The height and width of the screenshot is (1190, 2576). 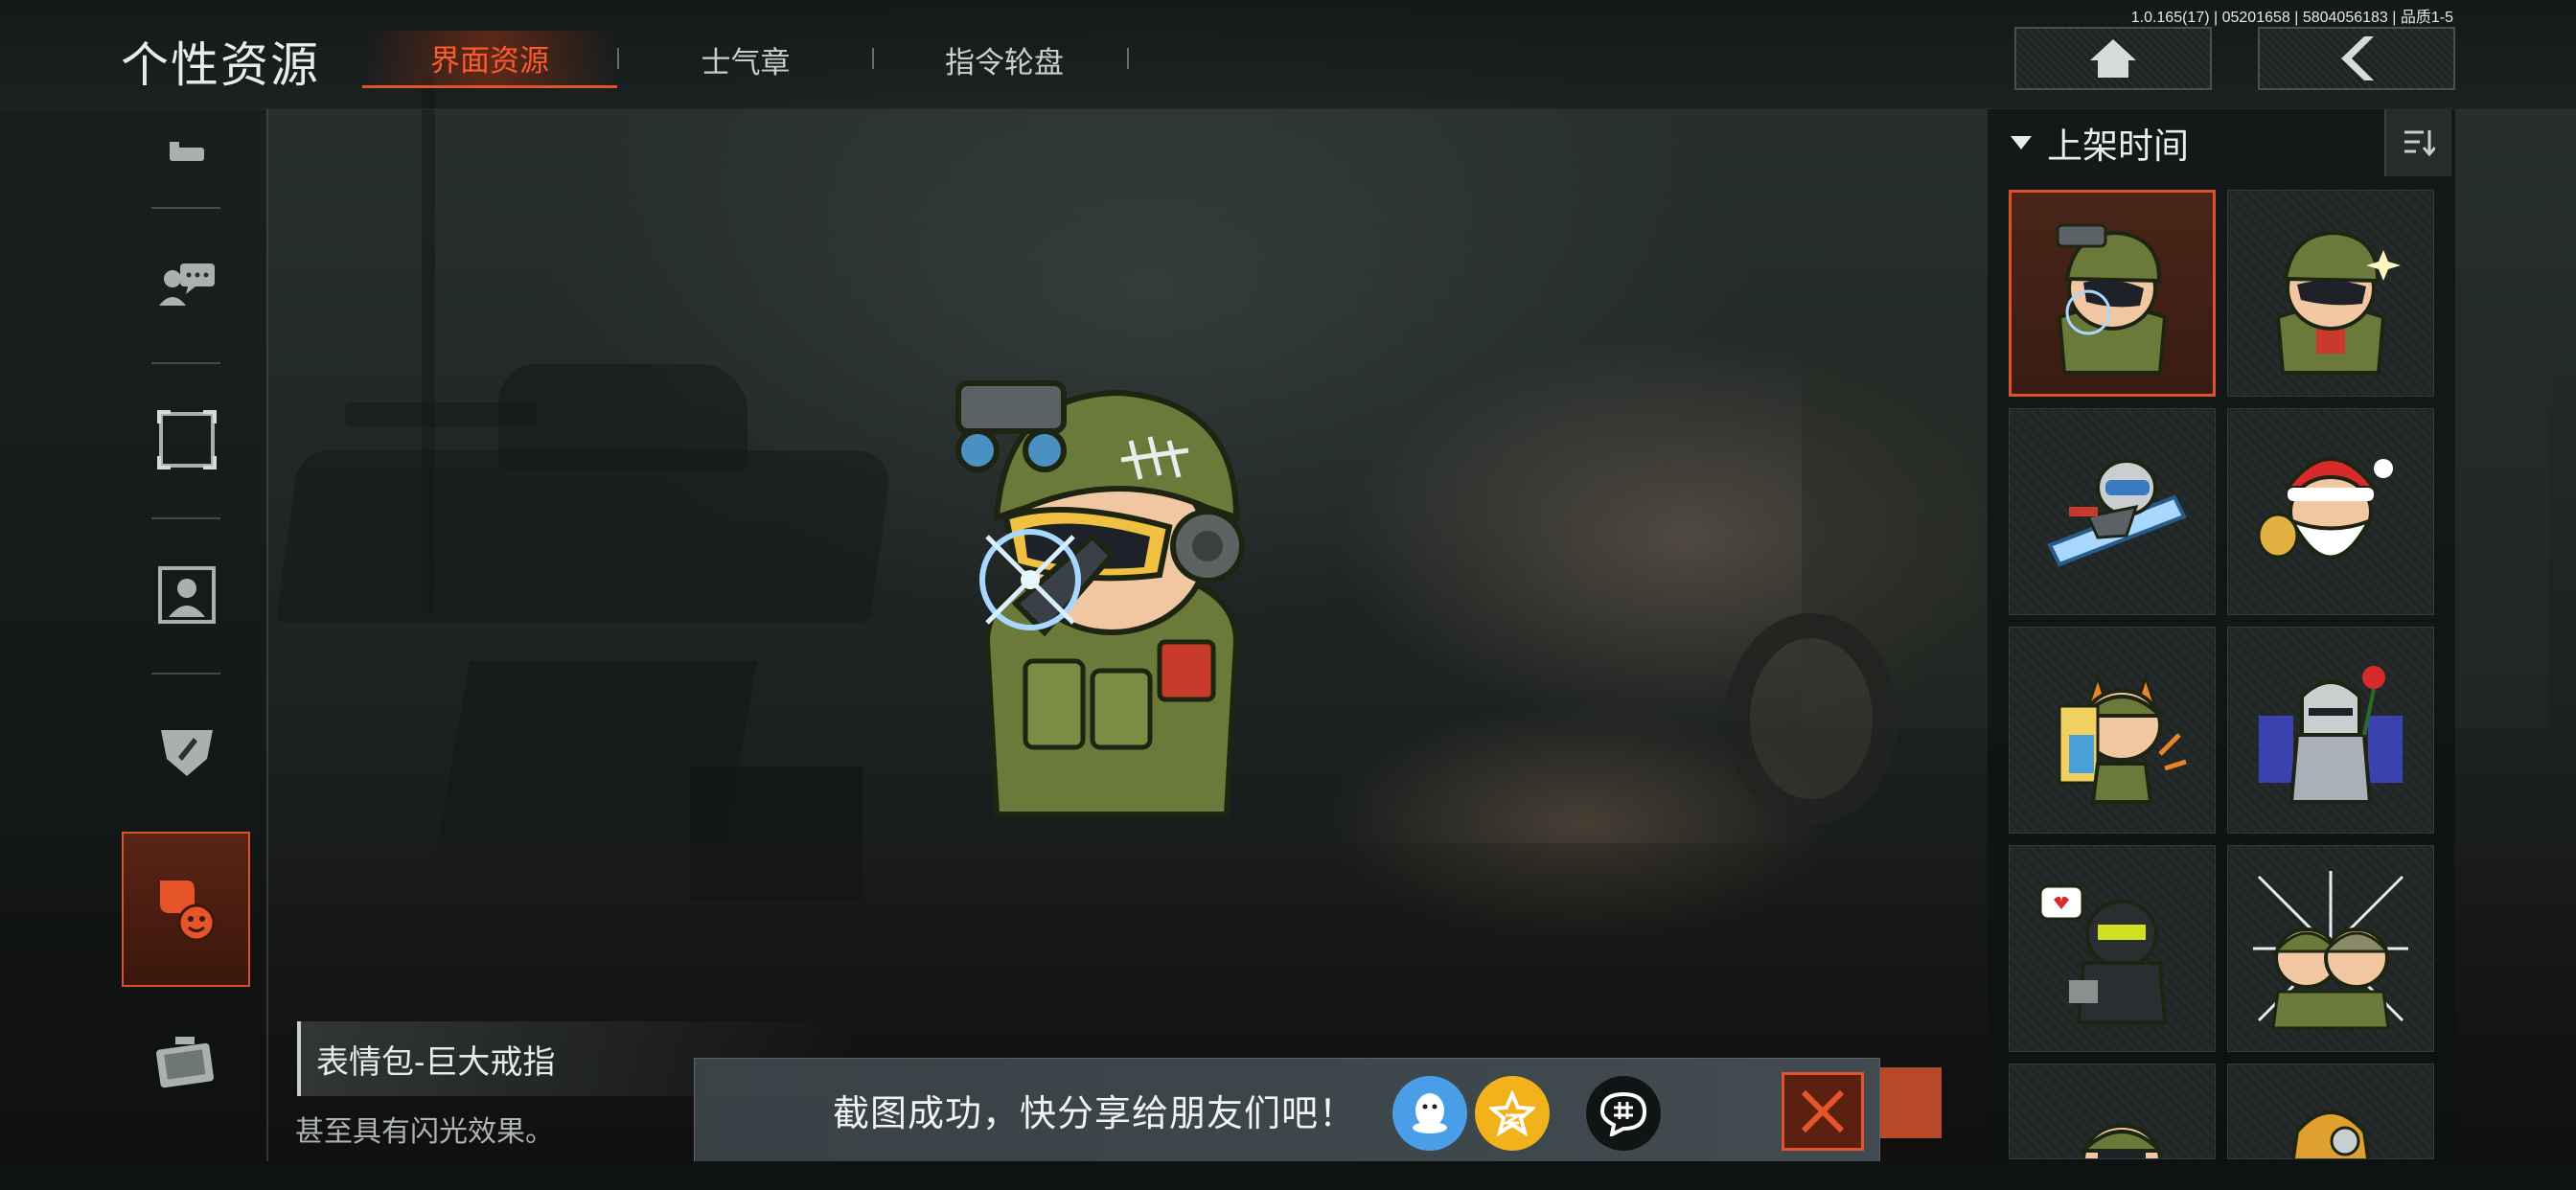 I want to click on back-arrow-icon, so click(x=2357, y=58).